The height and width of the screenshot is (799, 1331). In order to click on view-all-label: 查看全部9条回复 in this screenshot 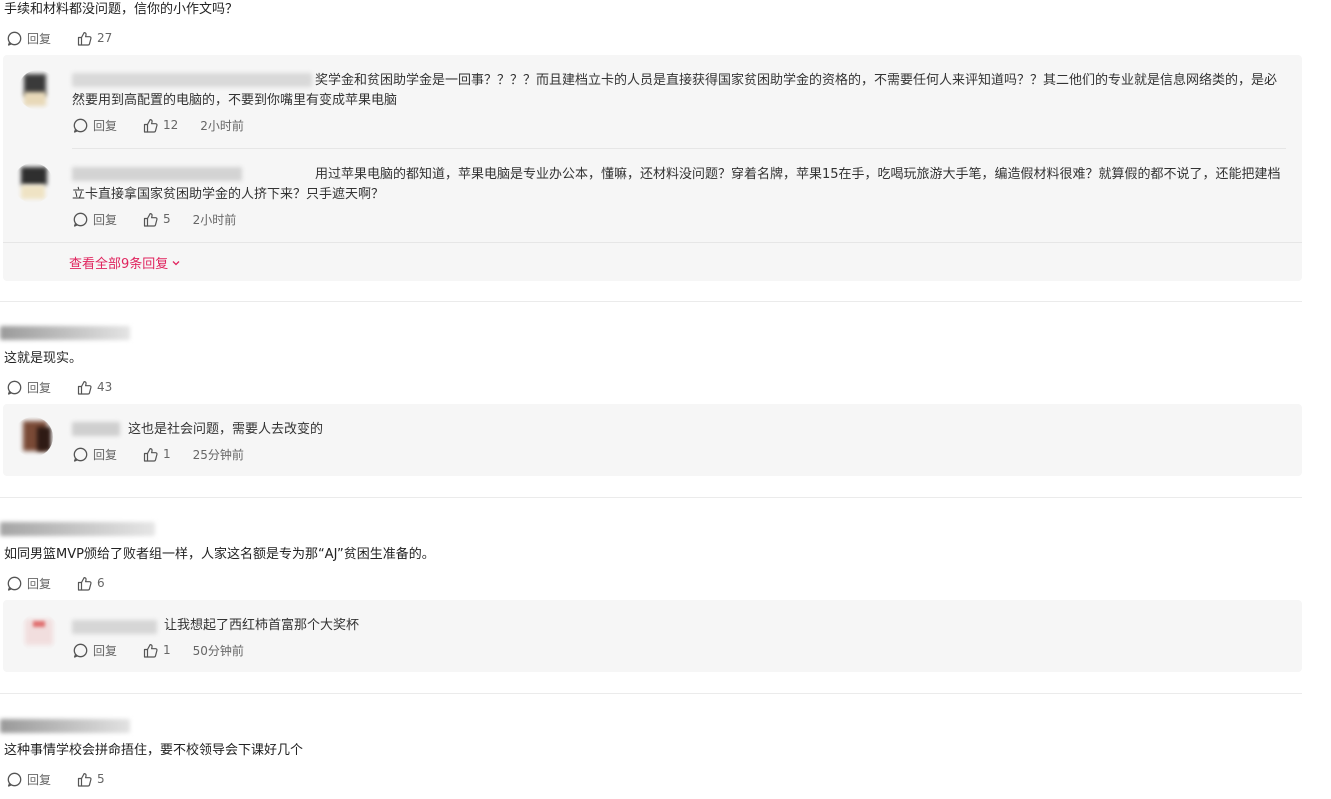, I will do `click(119, 264)`.